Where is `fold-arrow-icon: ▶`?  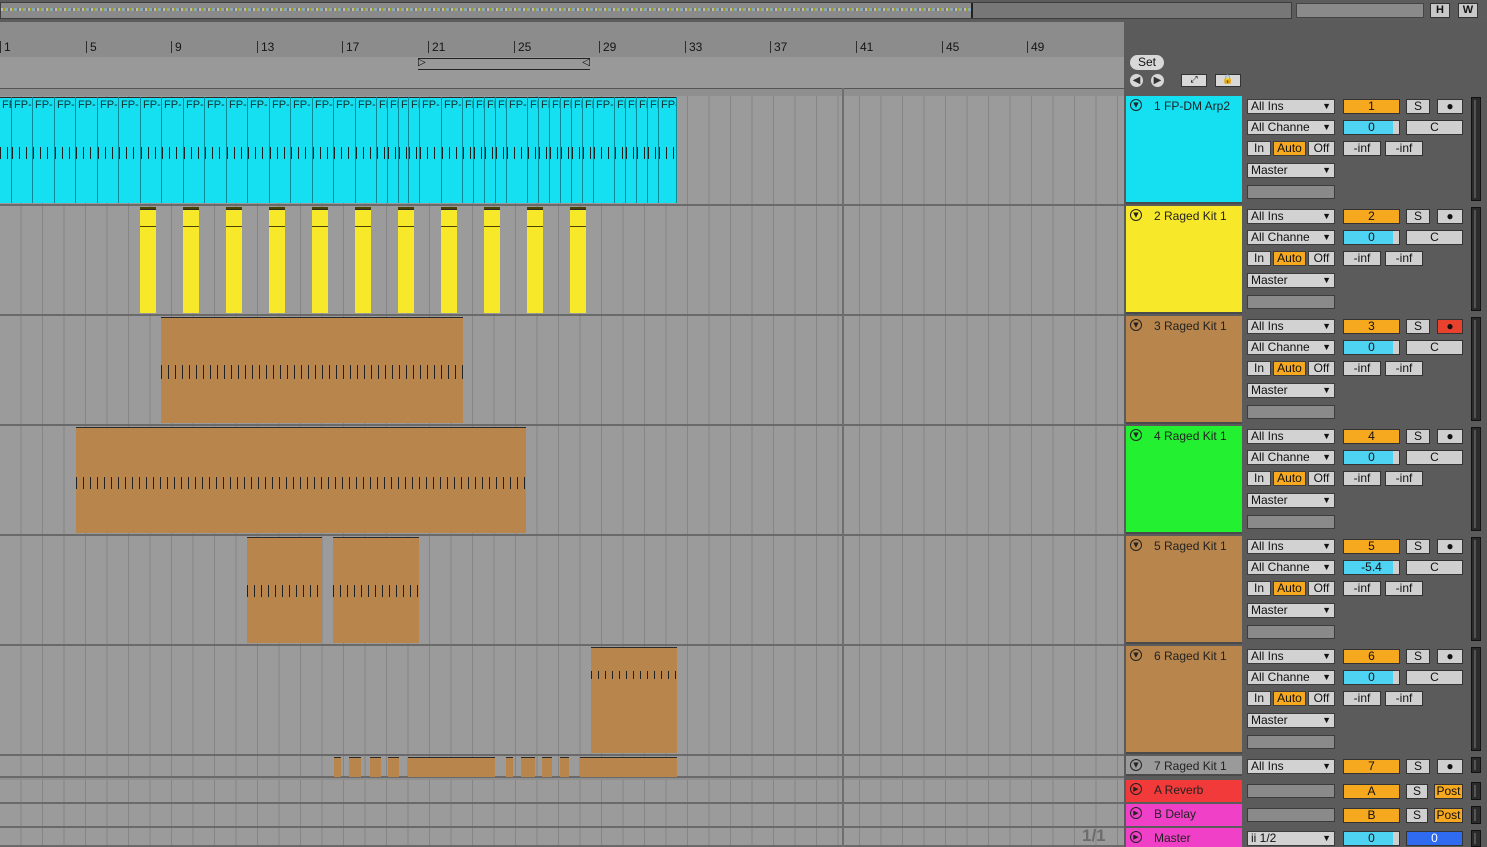 fold-arrow-icon: ▶ is located at coordinates (1136, 789).